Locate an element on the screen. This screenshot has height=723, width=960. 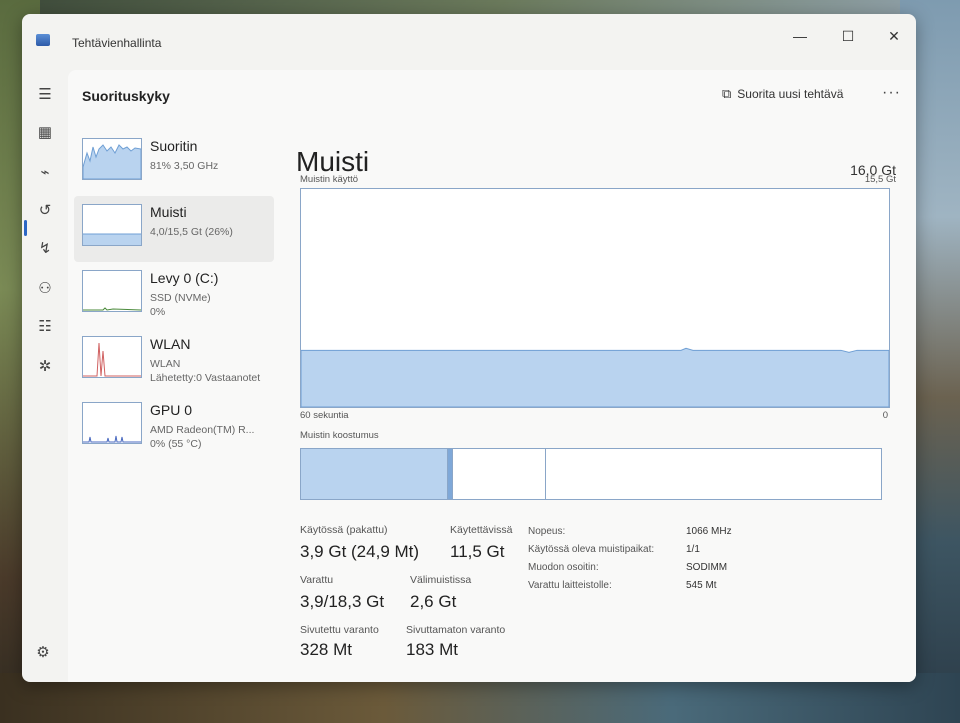
minimize-button: — is located at coordinates (800, 36).